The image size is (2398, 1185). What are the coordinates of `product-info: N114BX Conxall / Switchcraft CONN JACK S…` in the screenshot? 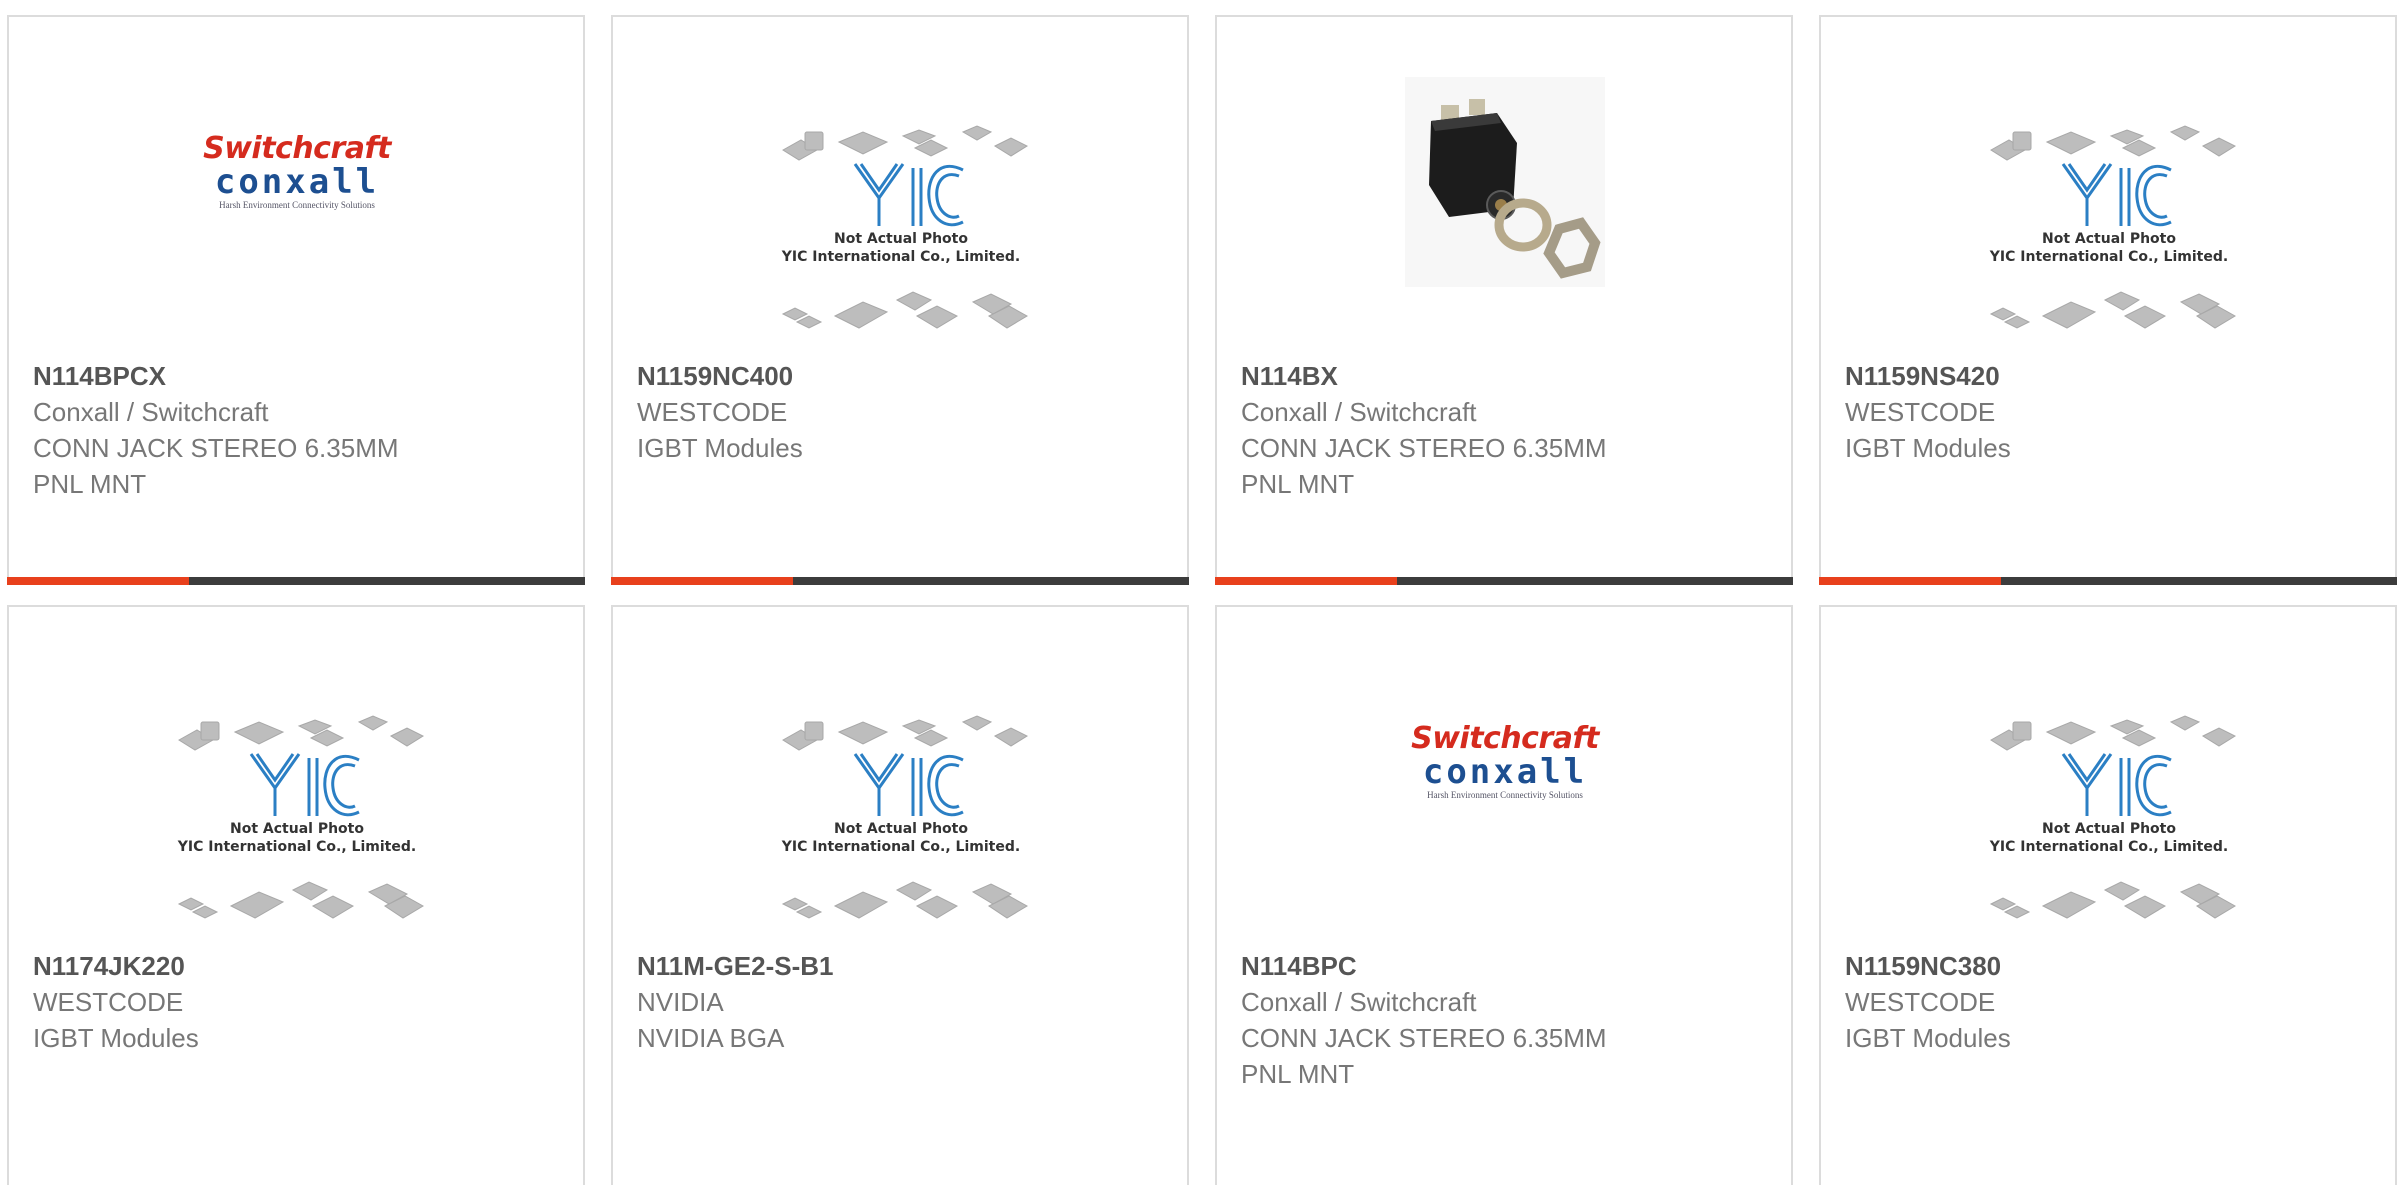 It's located at (1504, 430).